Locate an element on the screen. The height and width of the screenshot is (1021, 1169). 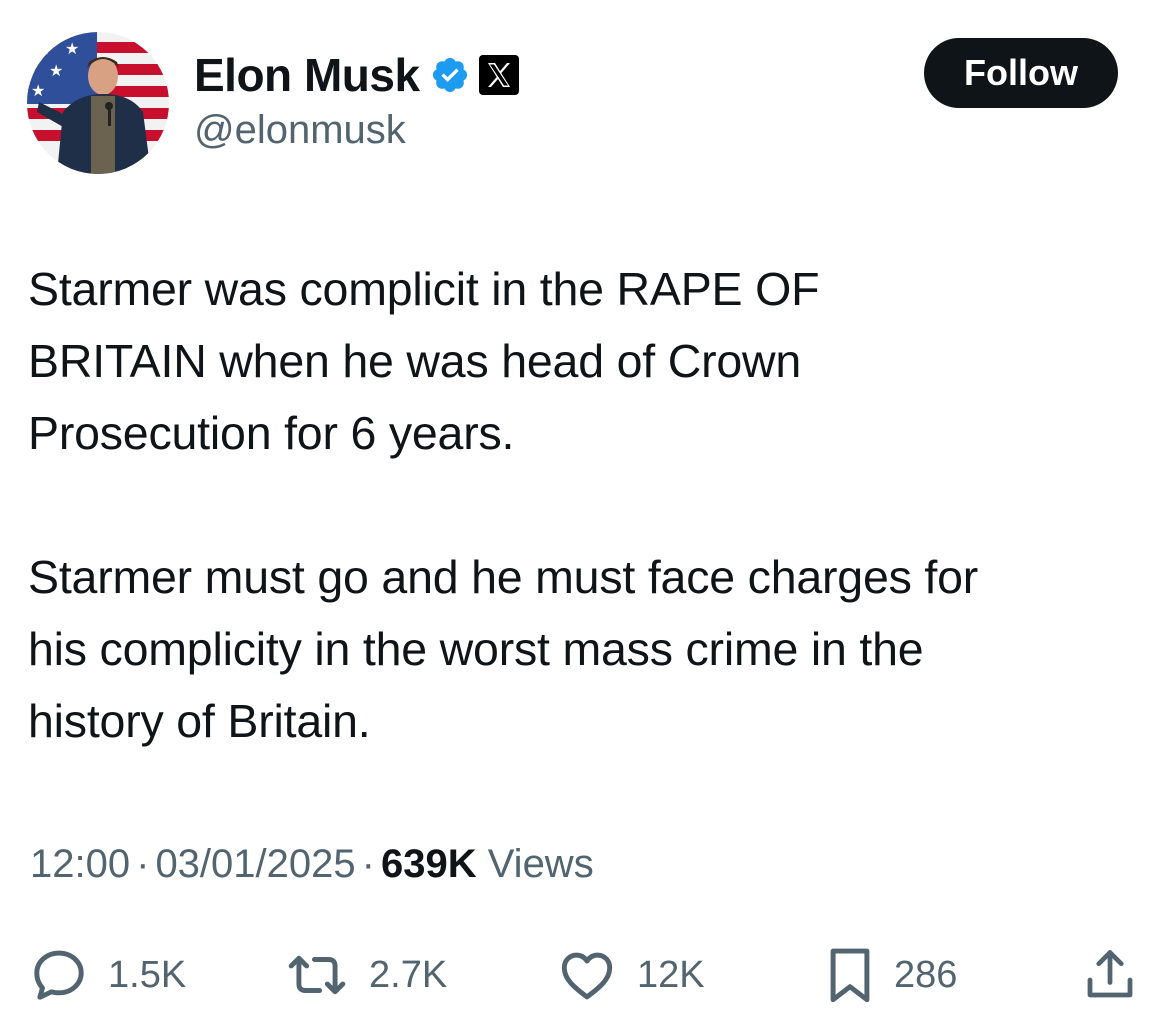
tweet-date: 03/01/2025 is located at coordinates (255, 864).